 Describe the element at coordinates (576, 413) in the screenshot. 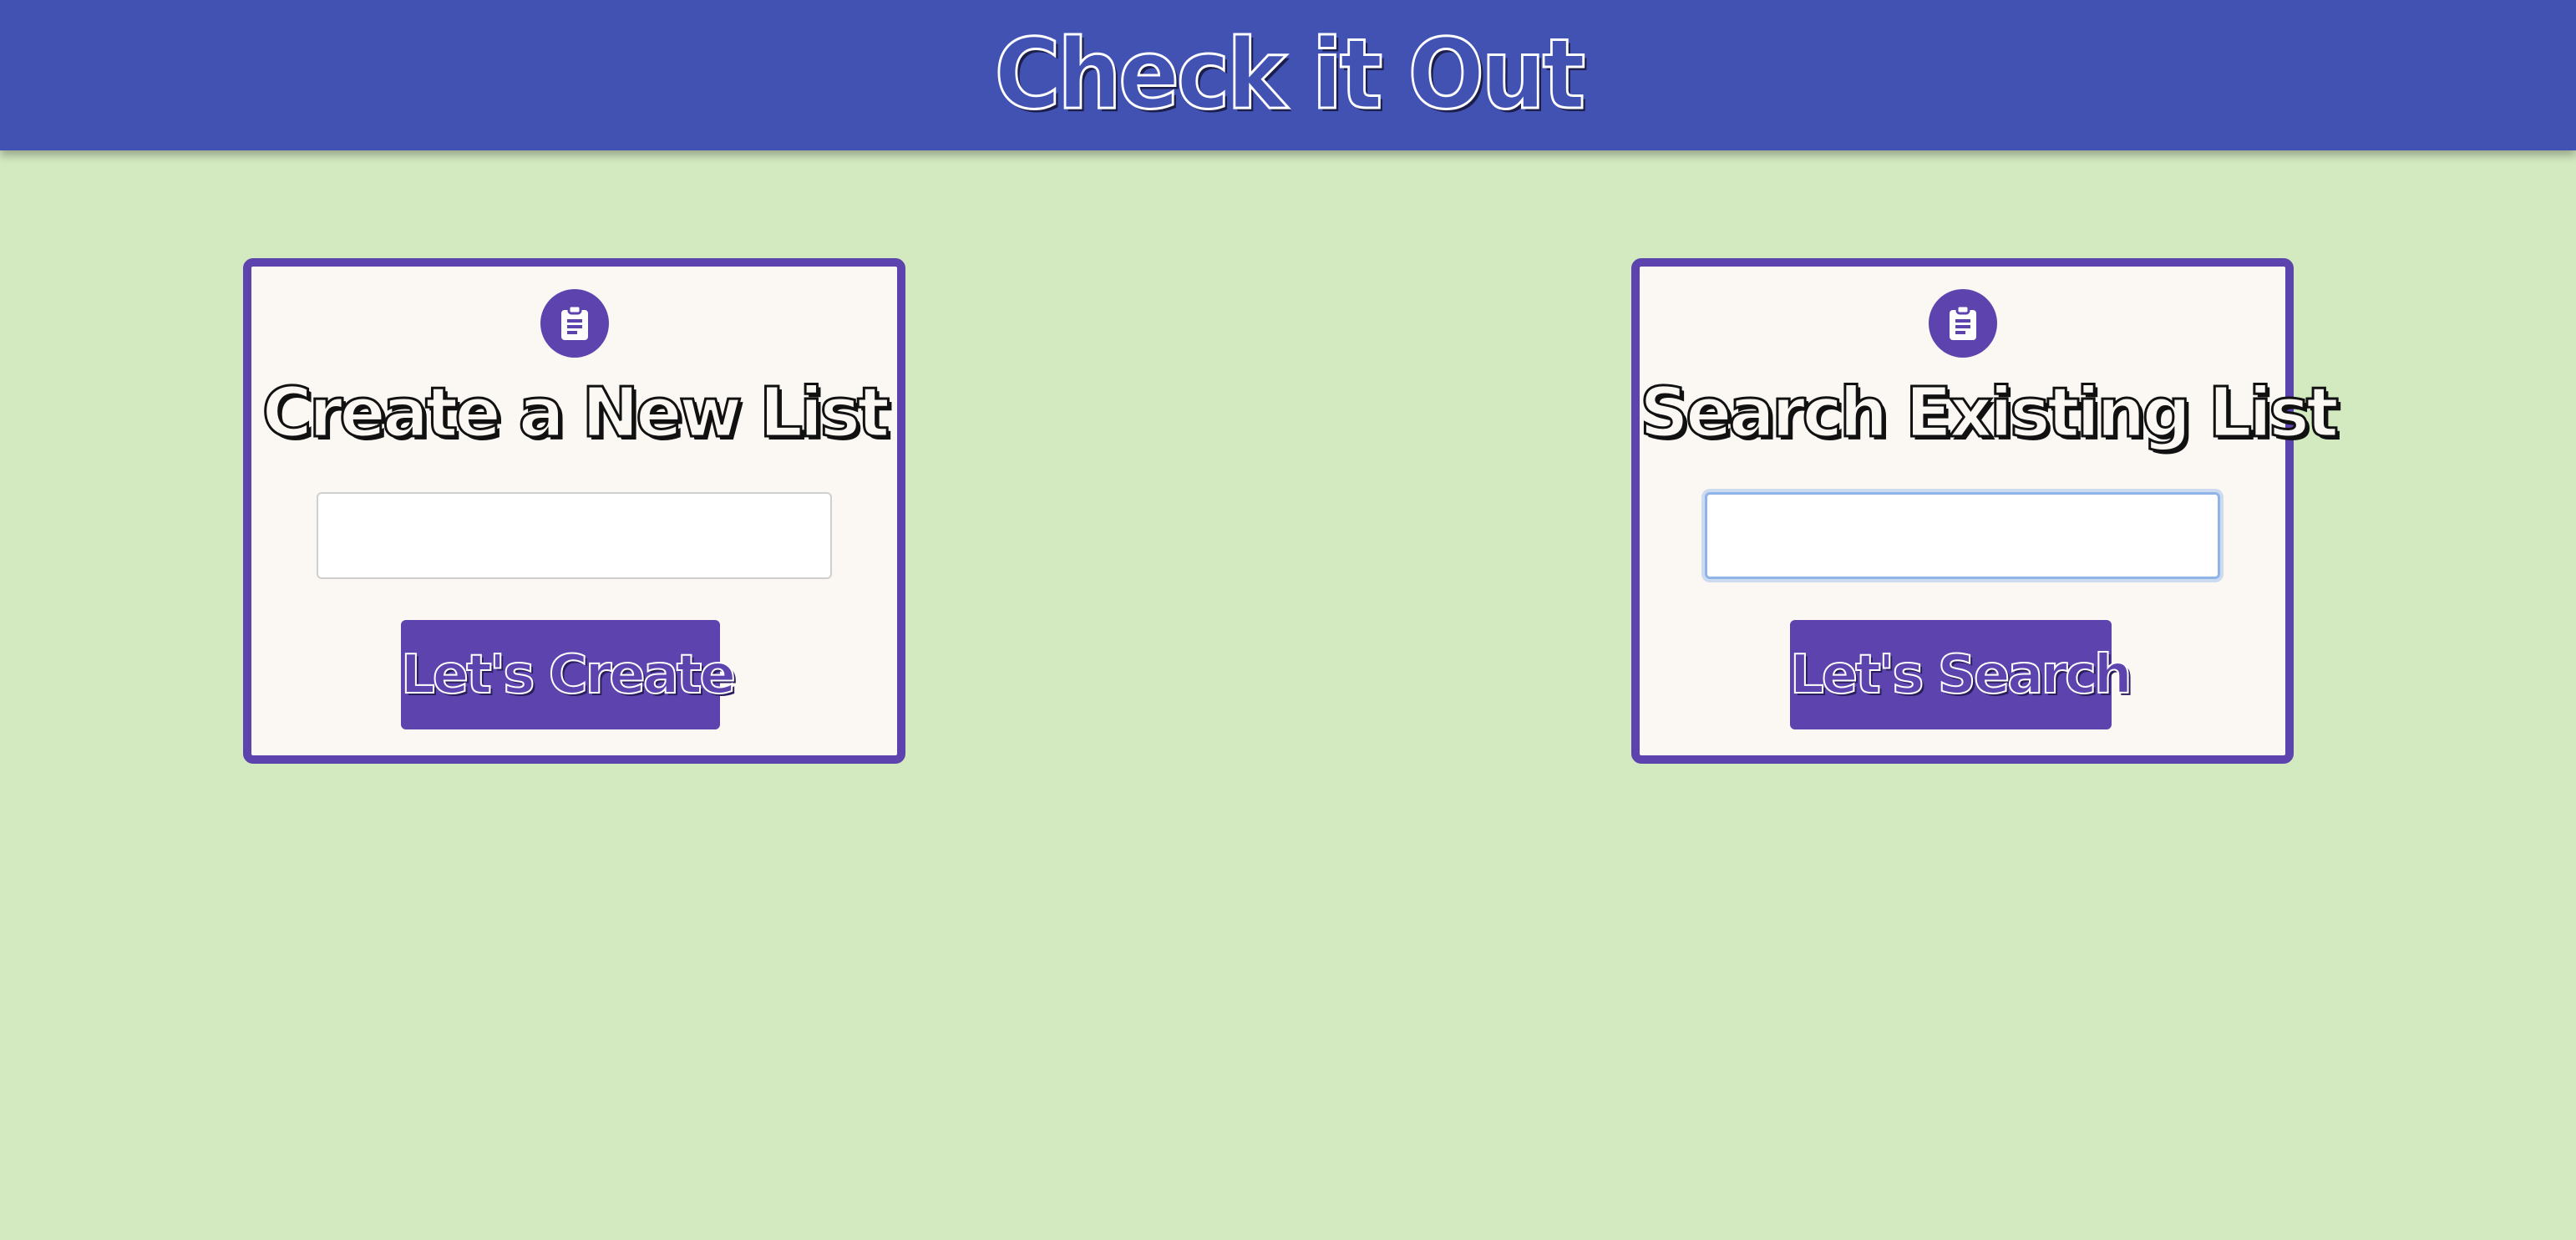

I see `create-list-title: Create a New List` at that location.